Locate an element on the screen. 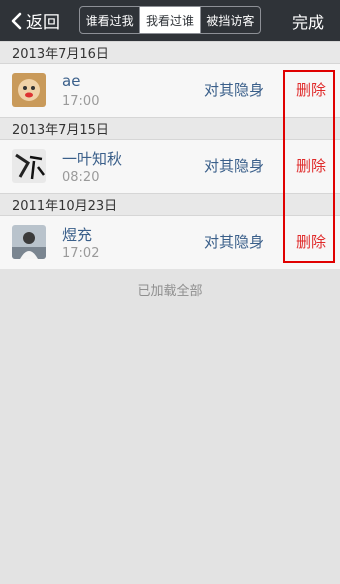 Image resolution: width=340 pixels, height=584 pixels. list-item: ae 17:00 对其隐身 删除 is located at coordinates (170, 90).